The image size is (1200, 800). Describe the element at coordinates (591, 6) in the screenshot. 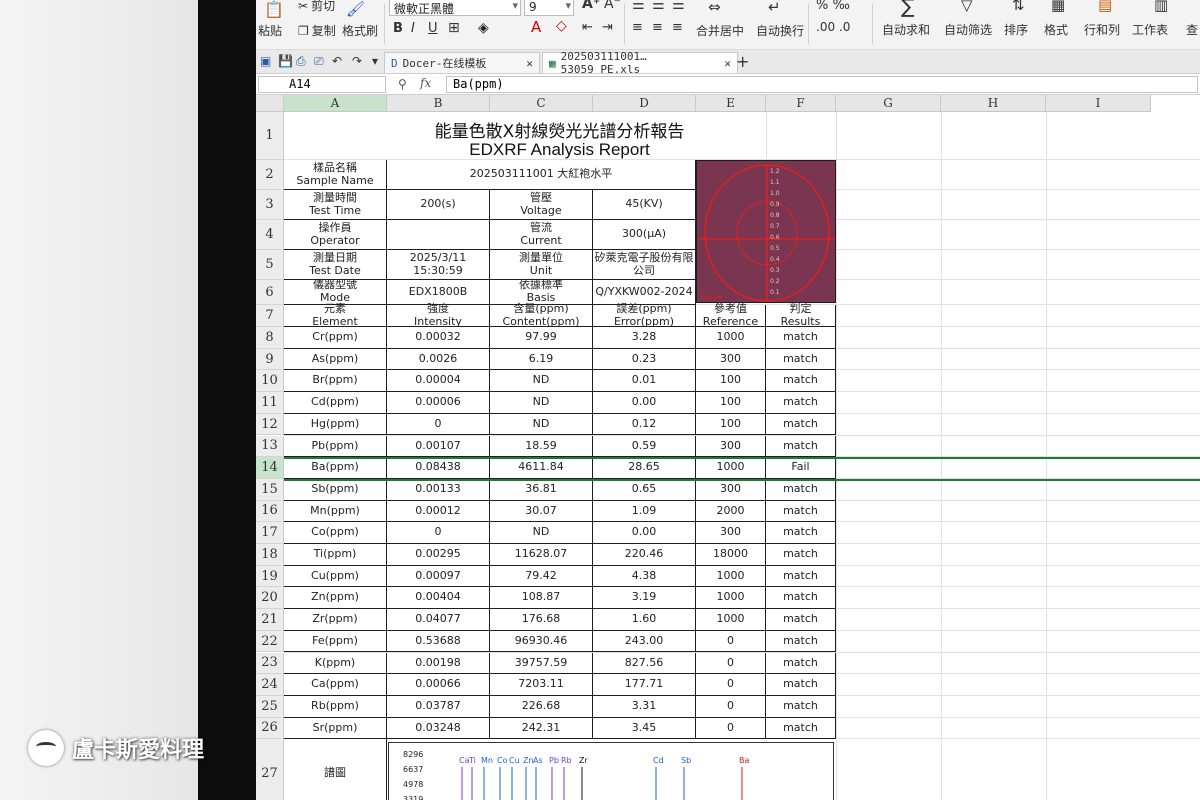

I see `increase-font-icon: A⁺` at that location.